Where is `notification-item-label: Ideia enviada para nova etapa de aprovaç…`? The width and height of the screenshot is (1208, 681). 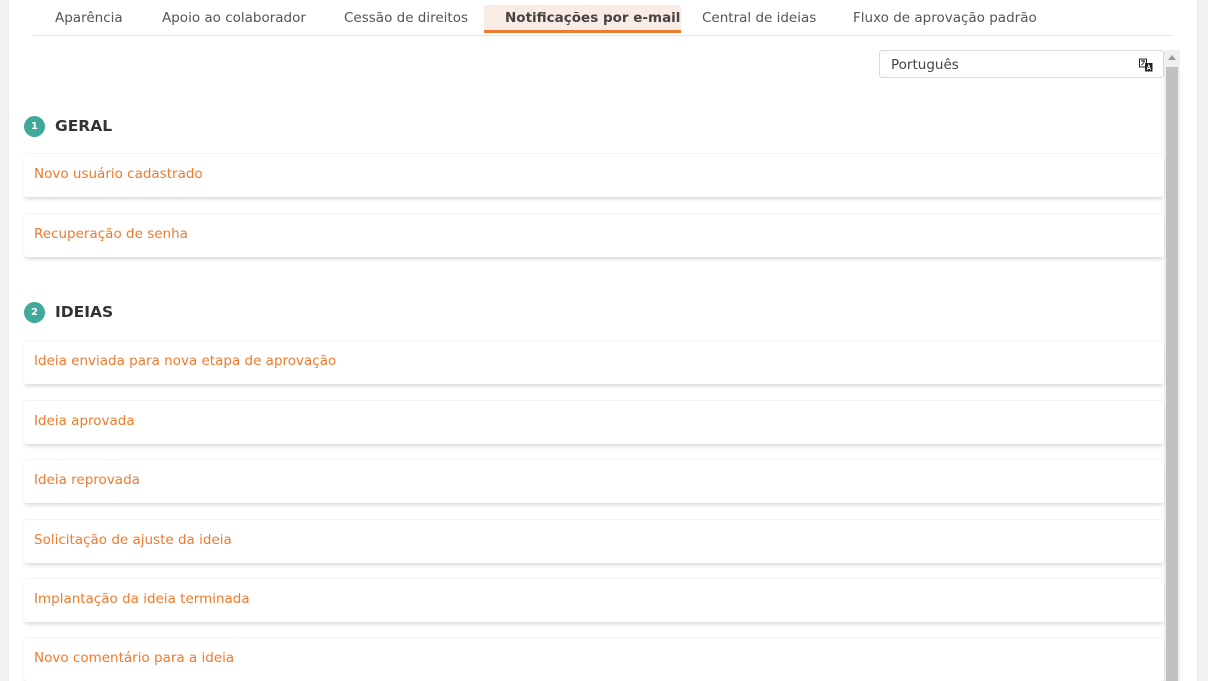
notification-item-label: Ideia enviada para nova etapa de aprovaç… is located at coordinates (185, 361).